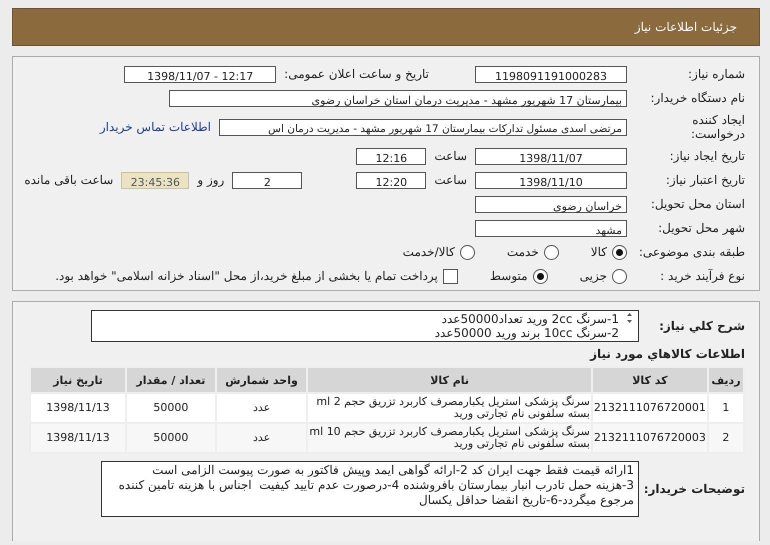 This screenshot has height=545, width=770. What do you see at coordinates (701, 326) in the screenshot?
I see `field-label: شرح كلي نياز:` at bounding box center [701, 326].